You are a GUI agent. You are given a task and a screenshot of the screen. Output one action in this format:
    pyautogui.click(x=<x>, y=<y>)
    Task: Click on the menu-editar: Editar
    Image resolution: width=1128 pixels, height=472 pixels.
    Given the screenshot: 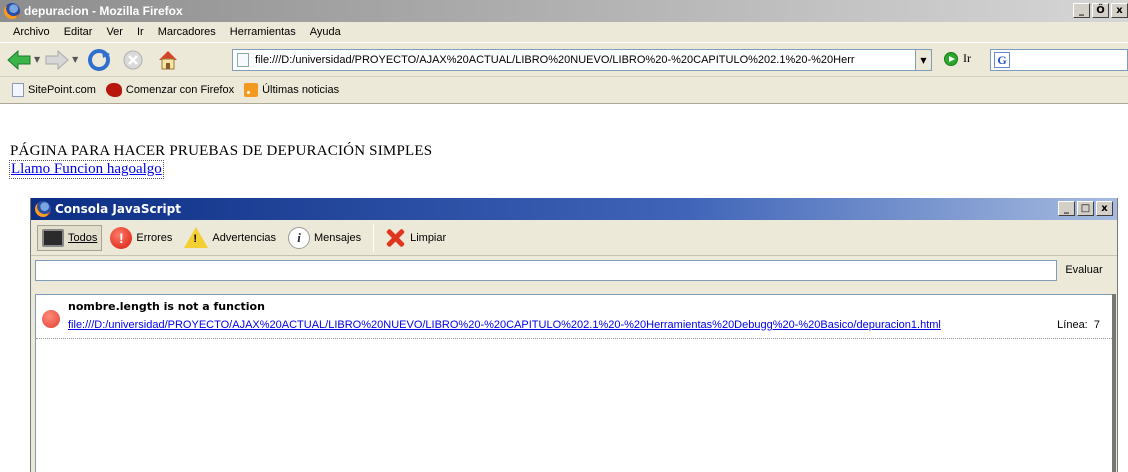 What is the action you would take?
    pyautogui.click(x=78, y=32)
    